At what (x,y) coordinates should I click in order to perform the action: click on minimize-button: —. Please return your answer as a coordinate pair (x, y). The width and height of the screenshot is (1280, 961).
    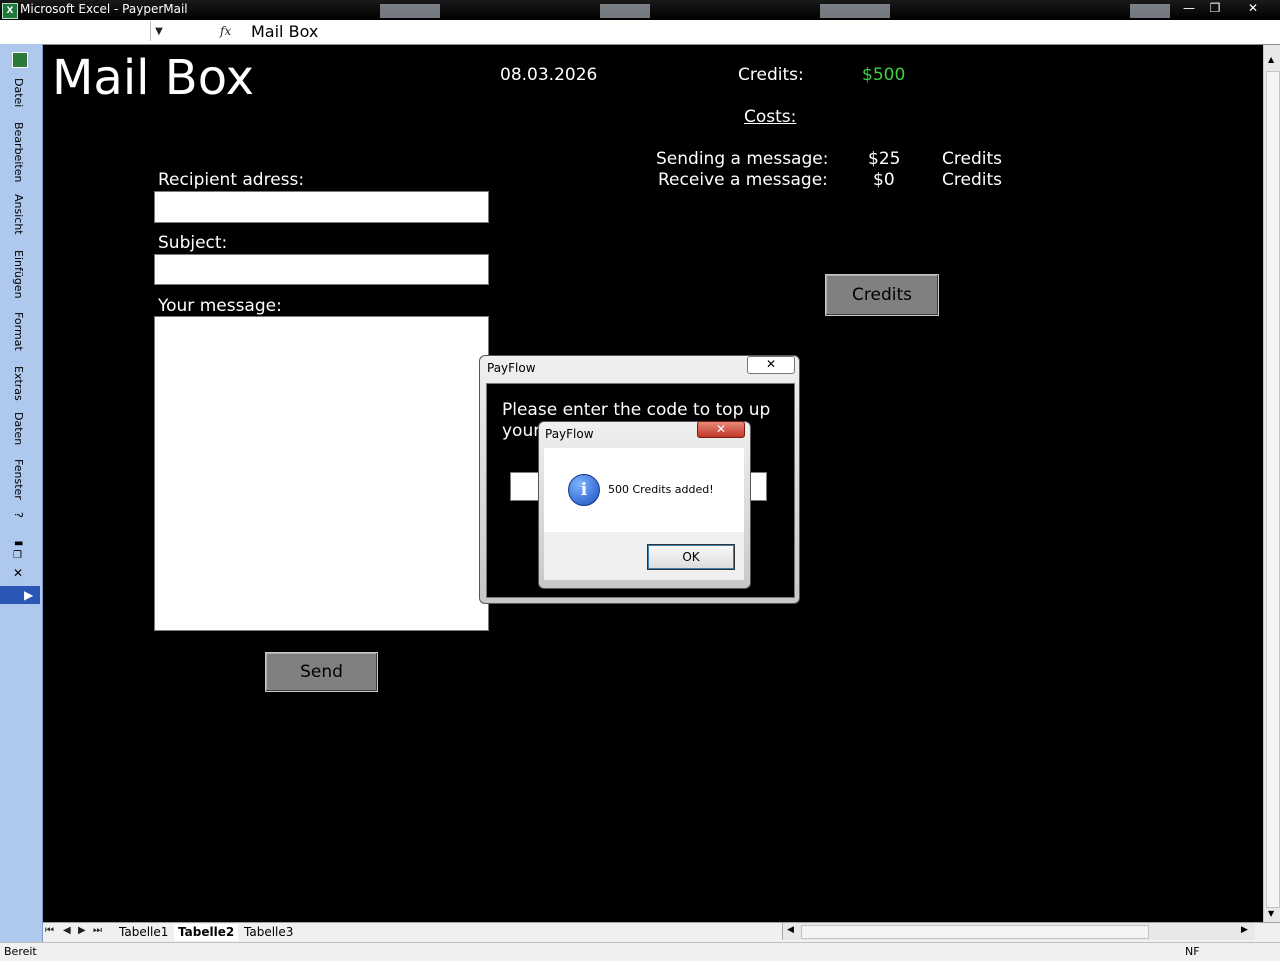
    Looking at the image, I should click on (1189, 8).